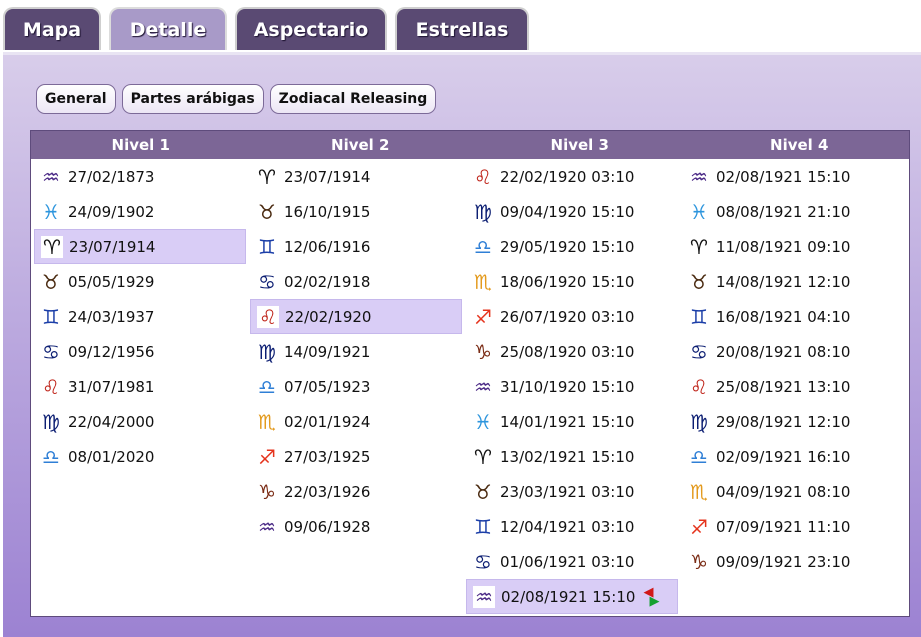 The width and height of the screenshot is (921, 637). What do you see at coordinates (783, 281) in the screenshot?
I see `period-date: 14/08/1921 12:10` at bounding box center [783, 281].